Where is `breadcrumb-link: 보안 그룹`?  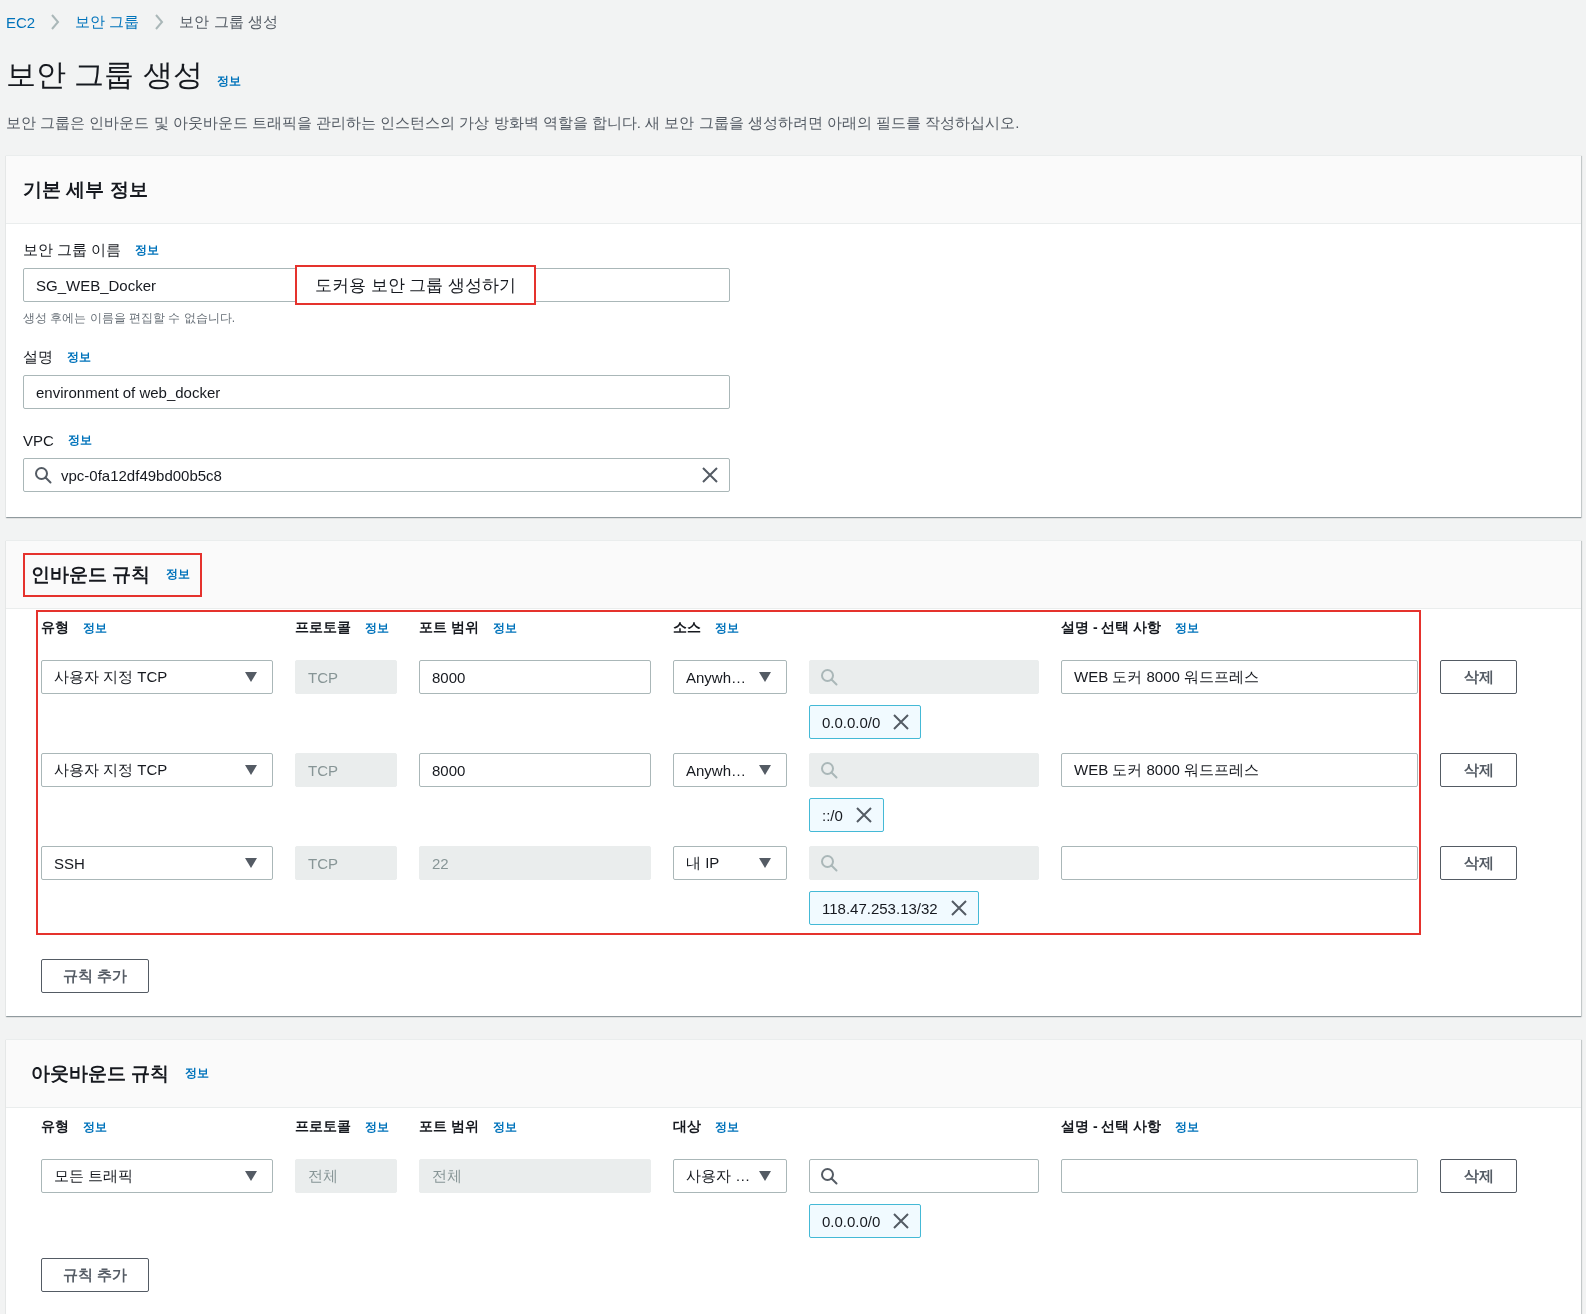 breadcrumb-link: 보안 그룹 is located at coordinates (107, 22).